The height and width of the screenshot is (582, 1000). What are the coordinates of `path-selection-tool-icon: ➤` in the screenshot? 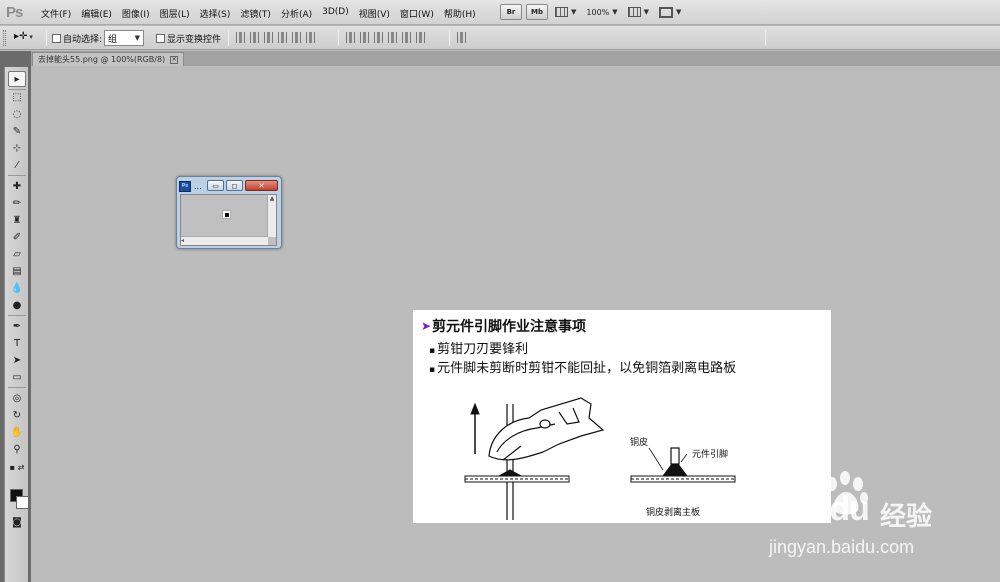 It's located at (17, 360).